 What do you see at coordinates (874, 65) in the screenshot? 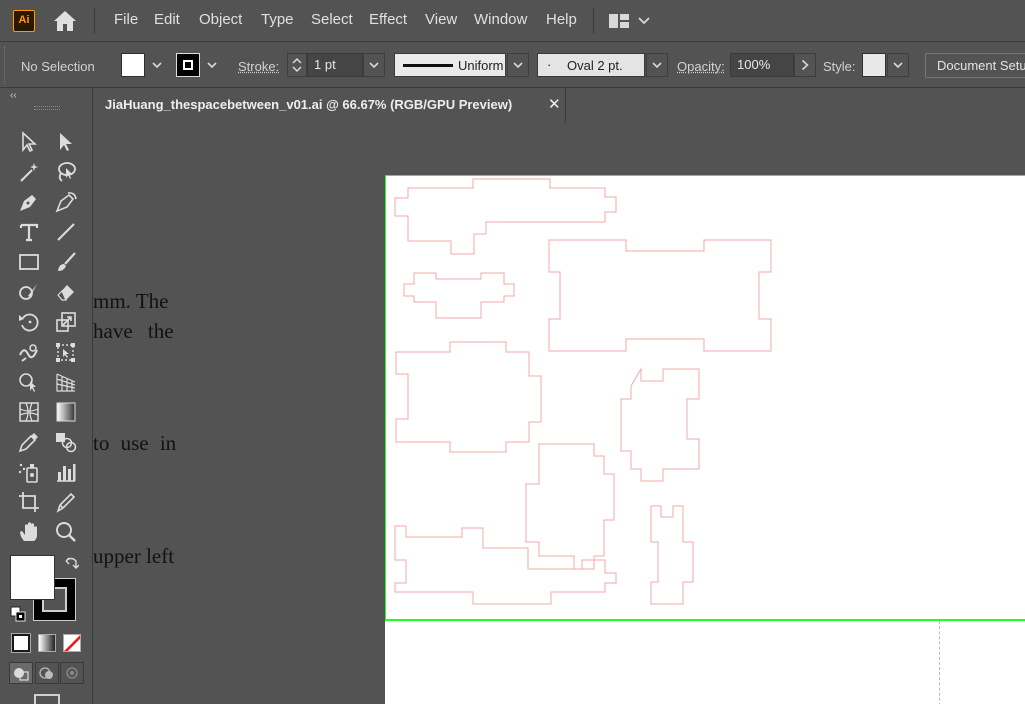
I see `graphic-style-swatch` at bounding box center [874, 65].